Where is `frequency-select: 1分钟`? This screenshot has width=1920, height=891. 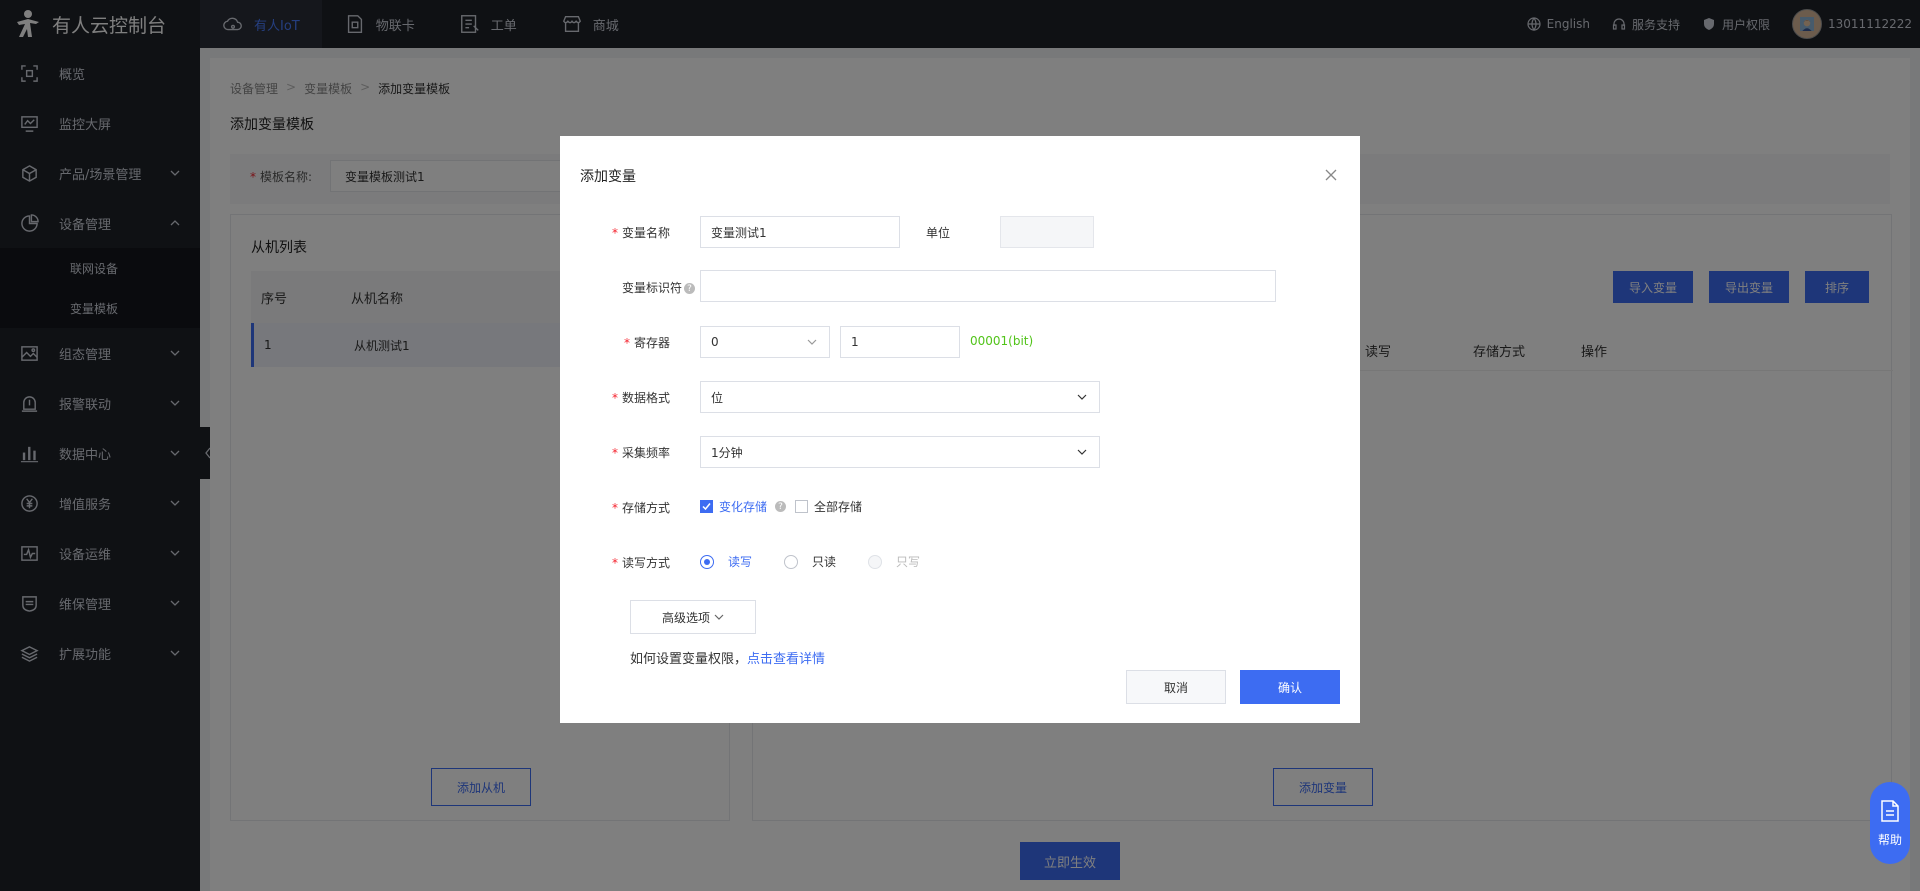
frequency-select: 1分钟 is located at coordinates (900, 452).